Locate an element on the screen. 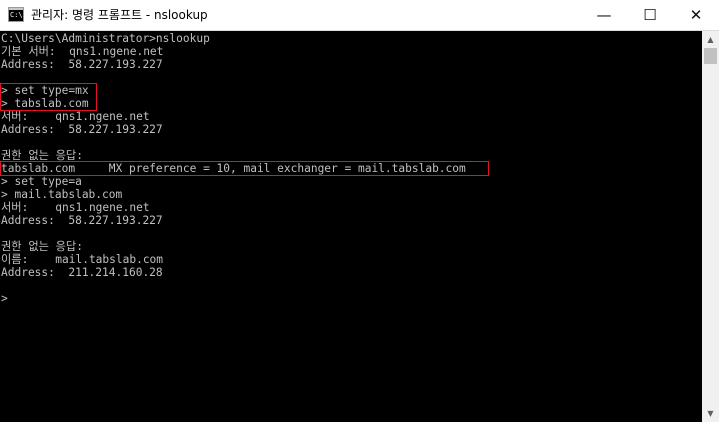  console-line: Address: 211.214.160.28 is located at coordinates (82, 272).